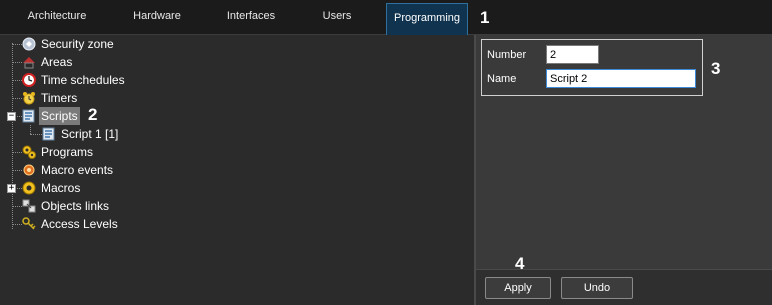 The height and width of the screenshot is (305, 772). What do you see at coordinates (716, 68) in the screenshot?
I see `callout-3: 3` at bounding box center [716, 68].